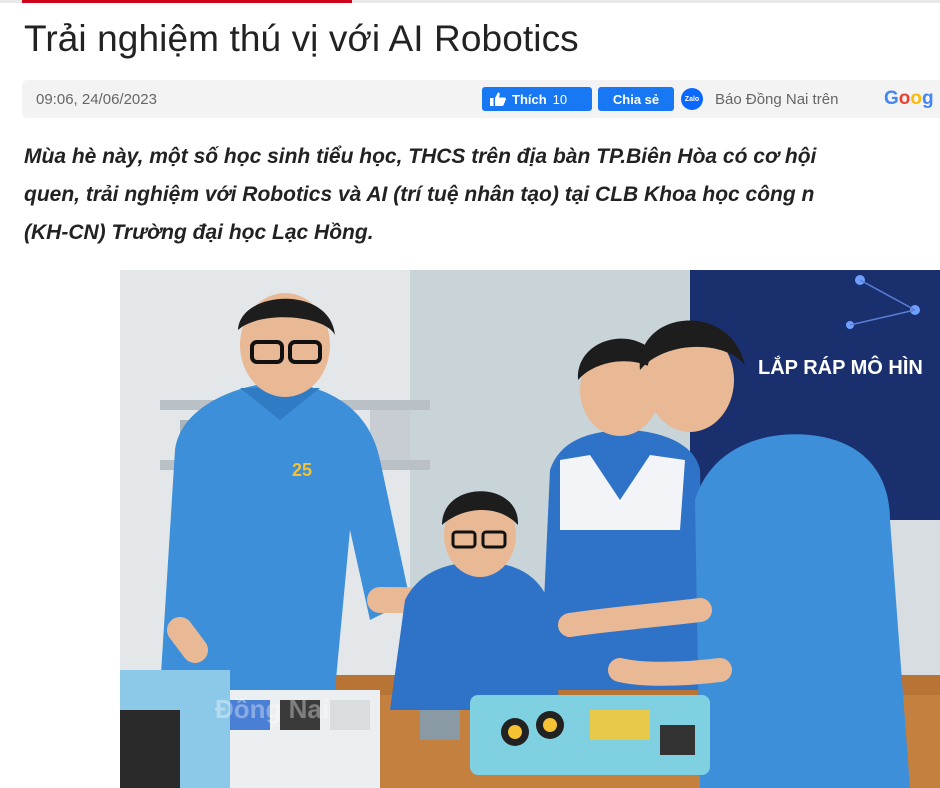 Image resolution: width=940 pixels, height=788 pixels. What do you see at coordinates (636, 99) in the screenshot?
I see `facebook-share-button: Chia sẻ` at bounding box center [636, 99].